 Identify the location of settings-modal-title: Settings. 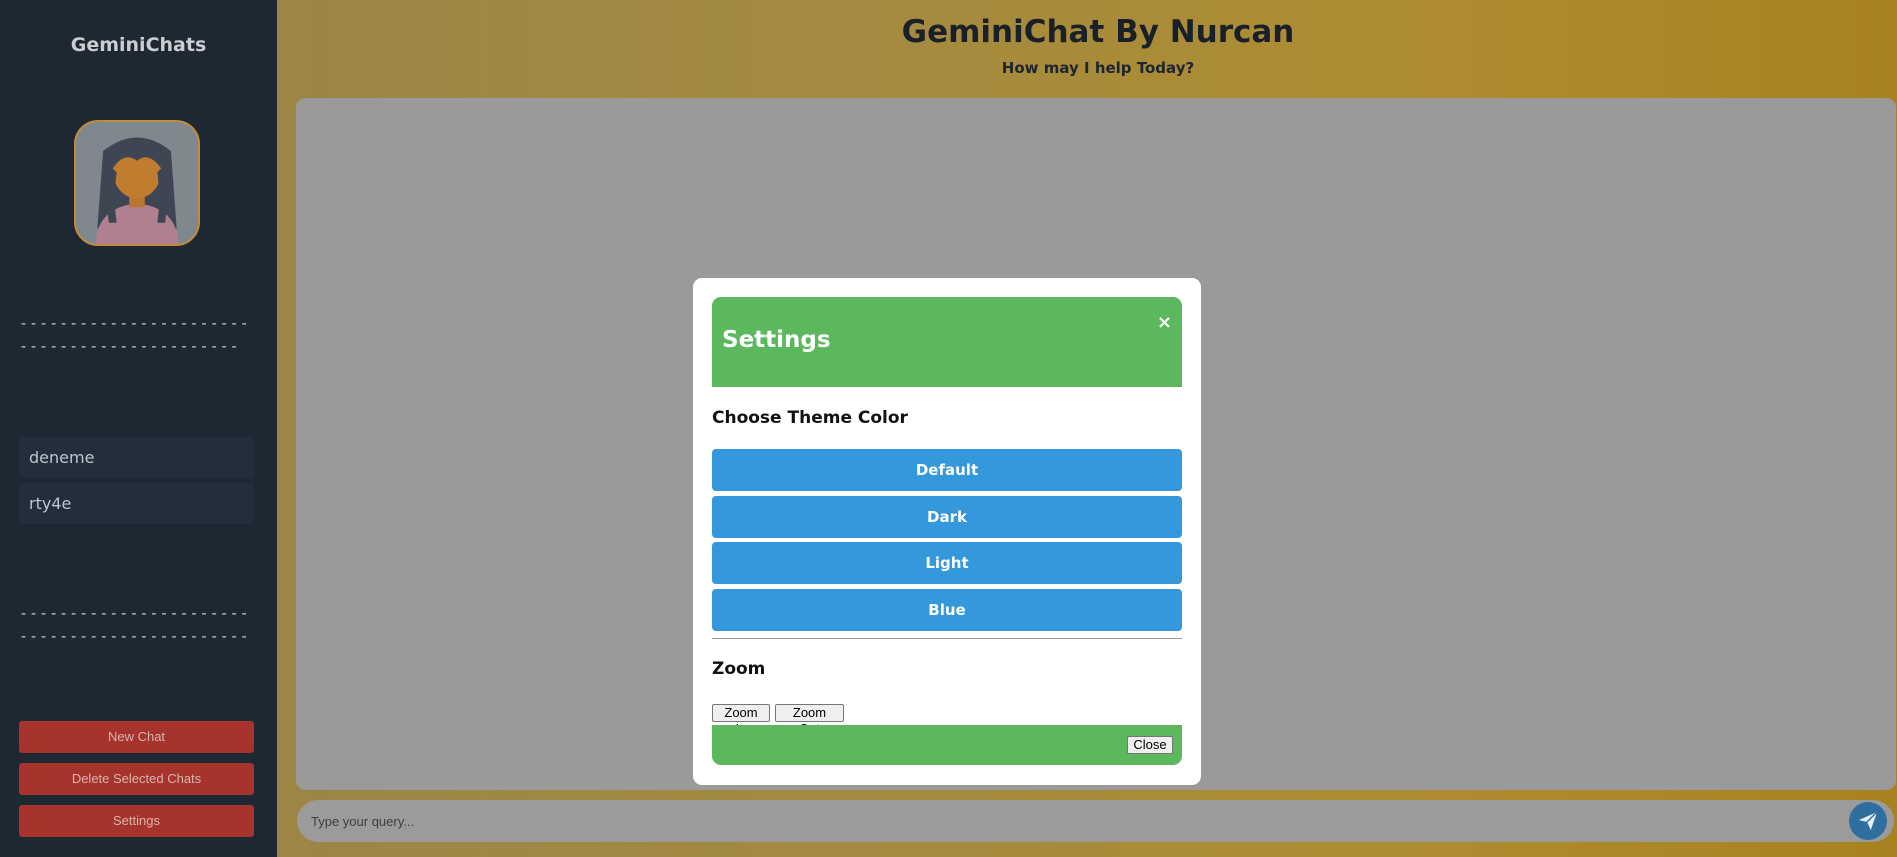
(776, 340).